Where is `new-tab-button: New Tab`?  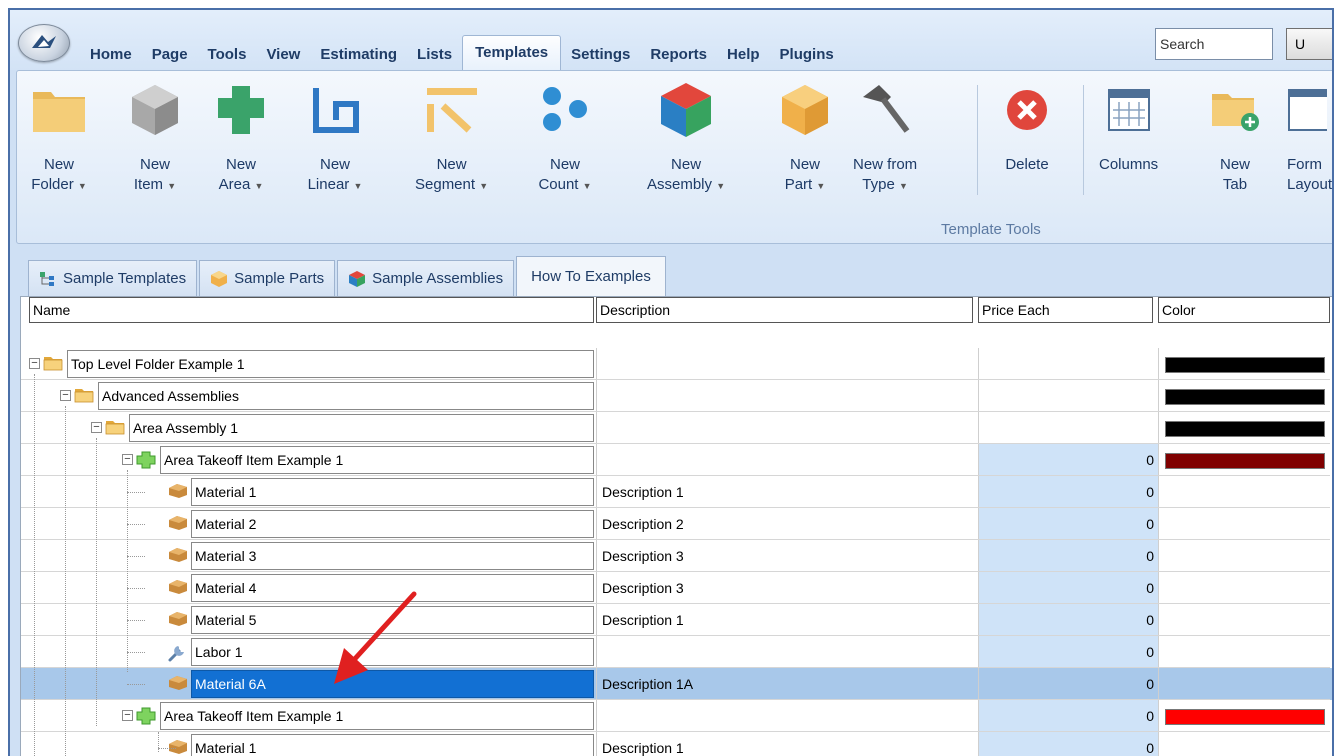
new-tab-button: New Tab is located at coordinates (1235, 137).